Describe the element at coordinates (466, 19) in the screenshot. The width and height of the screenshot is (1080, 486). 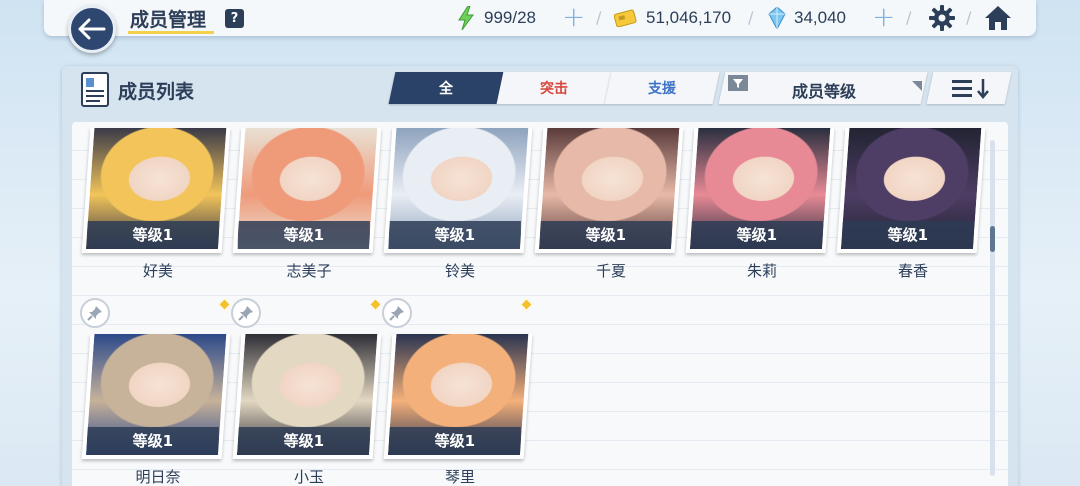
I see `lightning-icon` at that location.